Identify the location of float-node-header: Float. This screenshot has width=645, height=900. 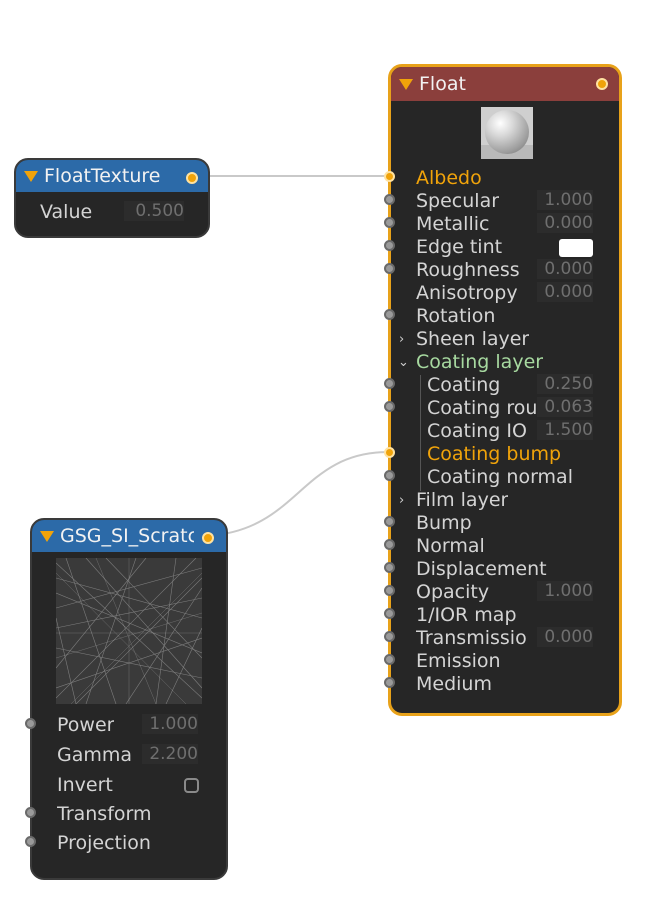
(505, 84).